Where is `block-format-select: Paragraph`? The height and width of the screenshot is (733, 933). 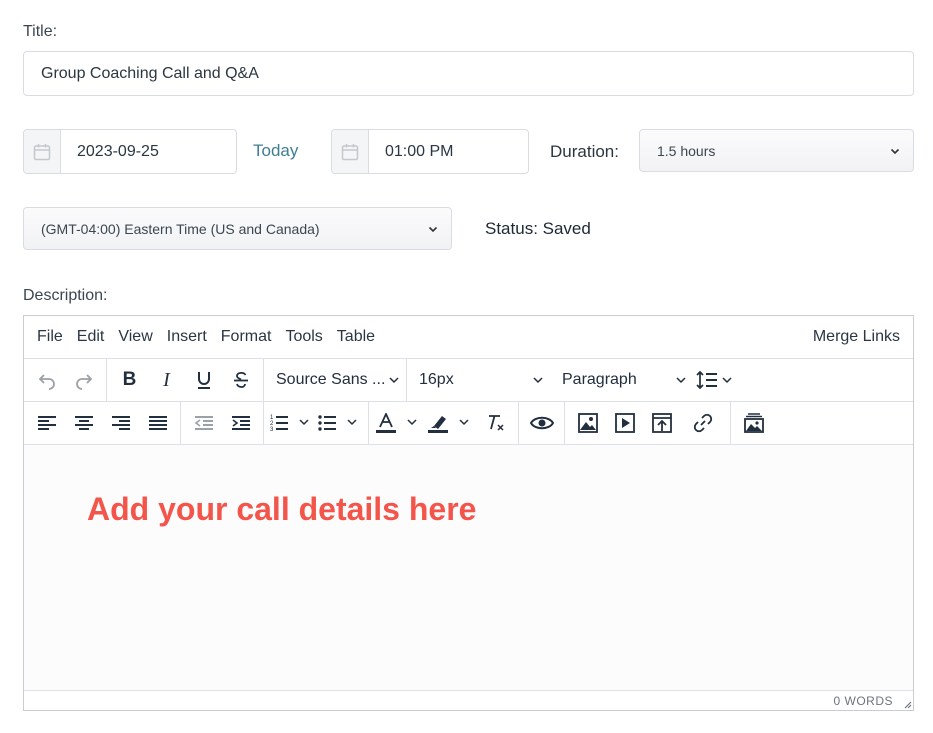
block-format-select: Paragraph is located at coordinates (621, 380).